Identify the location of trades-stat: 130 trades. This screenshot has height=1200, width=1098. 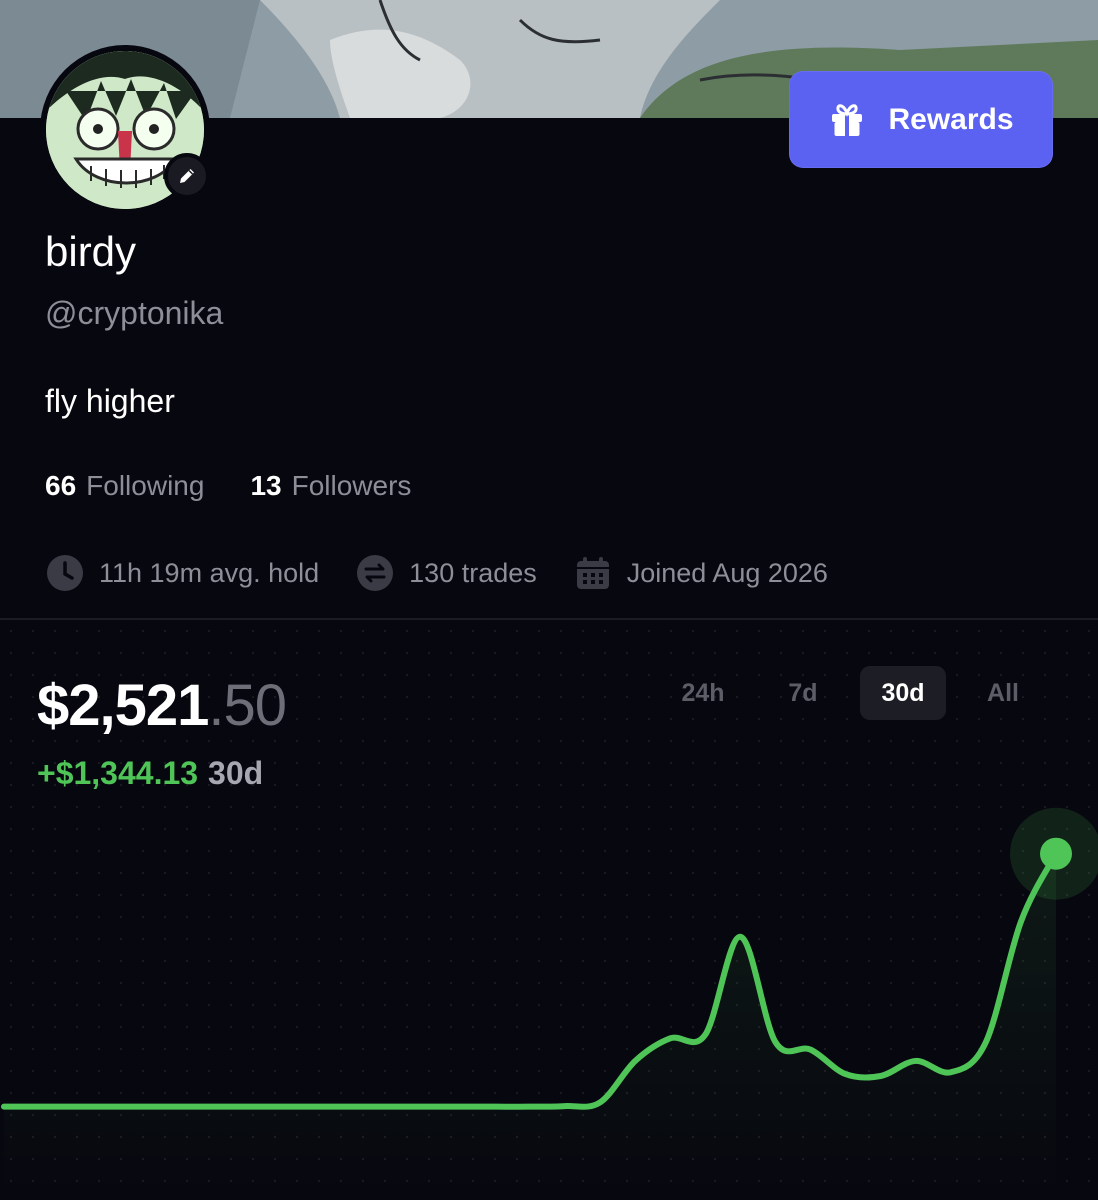
(446, 573).